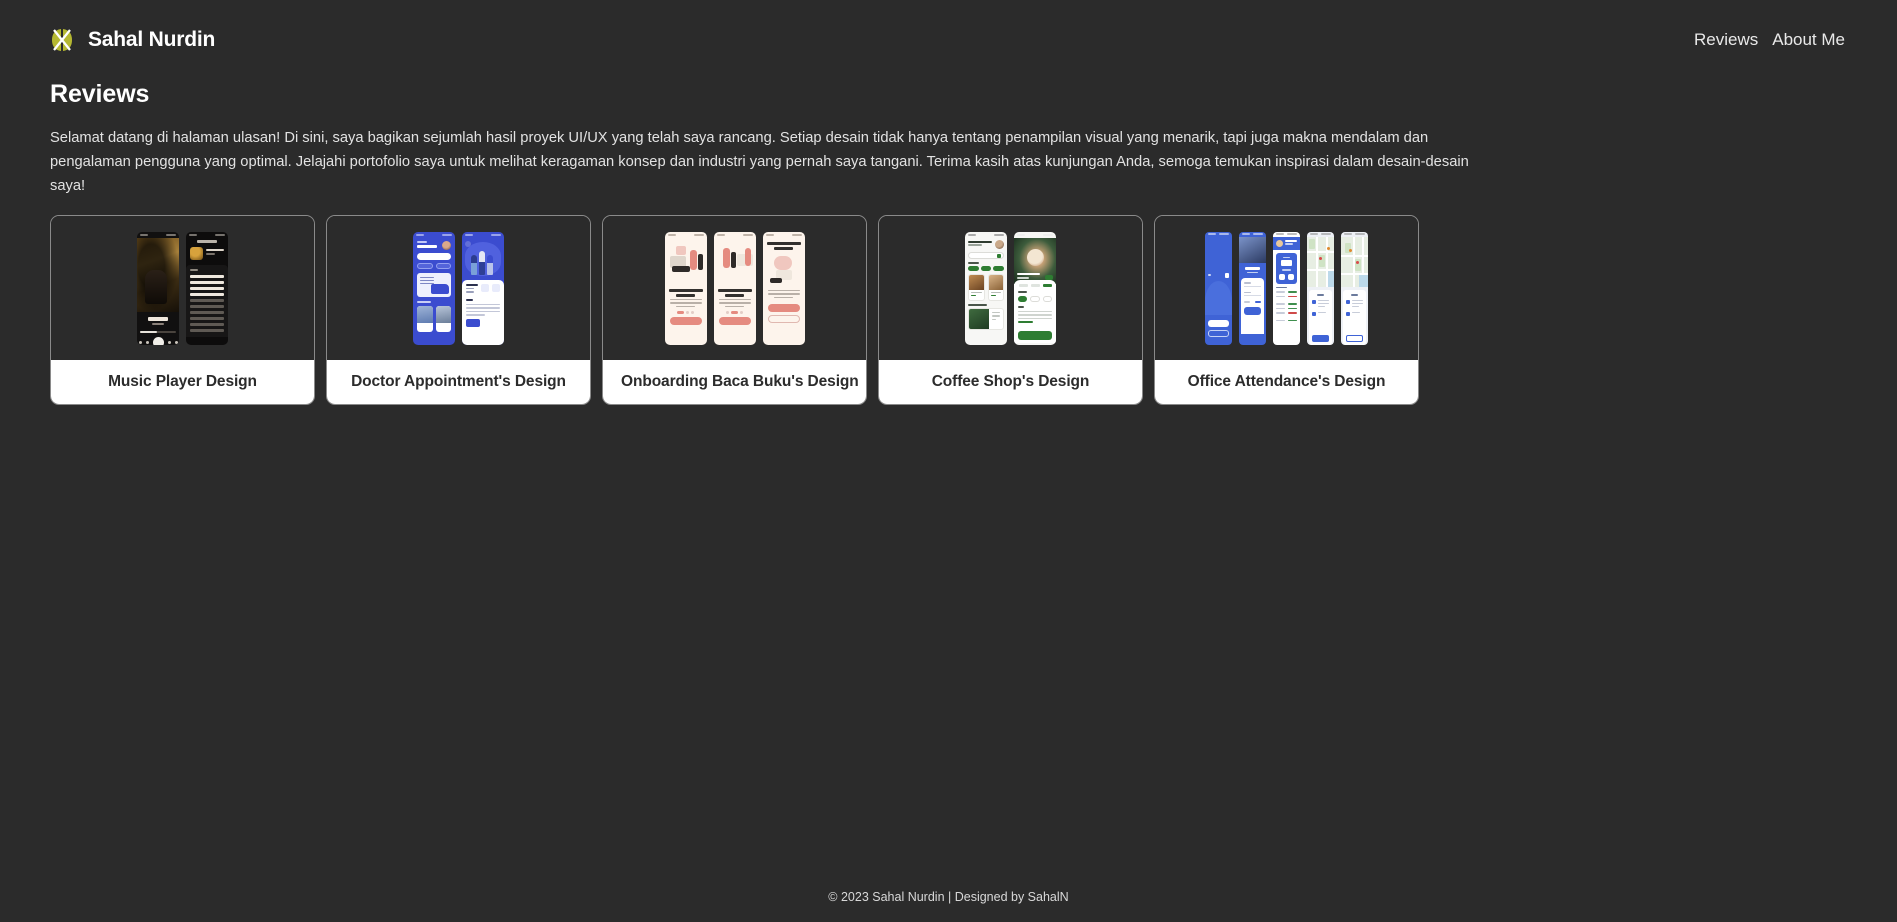 The height and width of the screenshot is (922, 1897). I want to click on project-card-label: Office Attendance's Design, so click(1286, 382).